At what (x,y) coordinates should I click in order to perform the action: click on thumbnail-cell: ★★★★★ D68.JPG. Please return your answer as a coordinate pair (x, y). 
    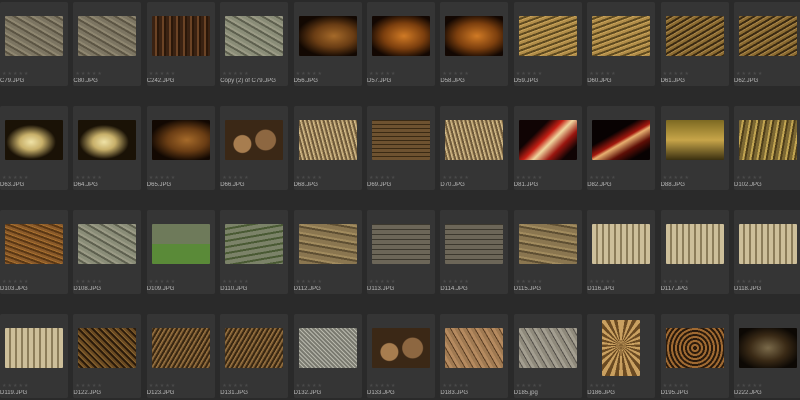
    Looking at the image, I should click on (327, 148).